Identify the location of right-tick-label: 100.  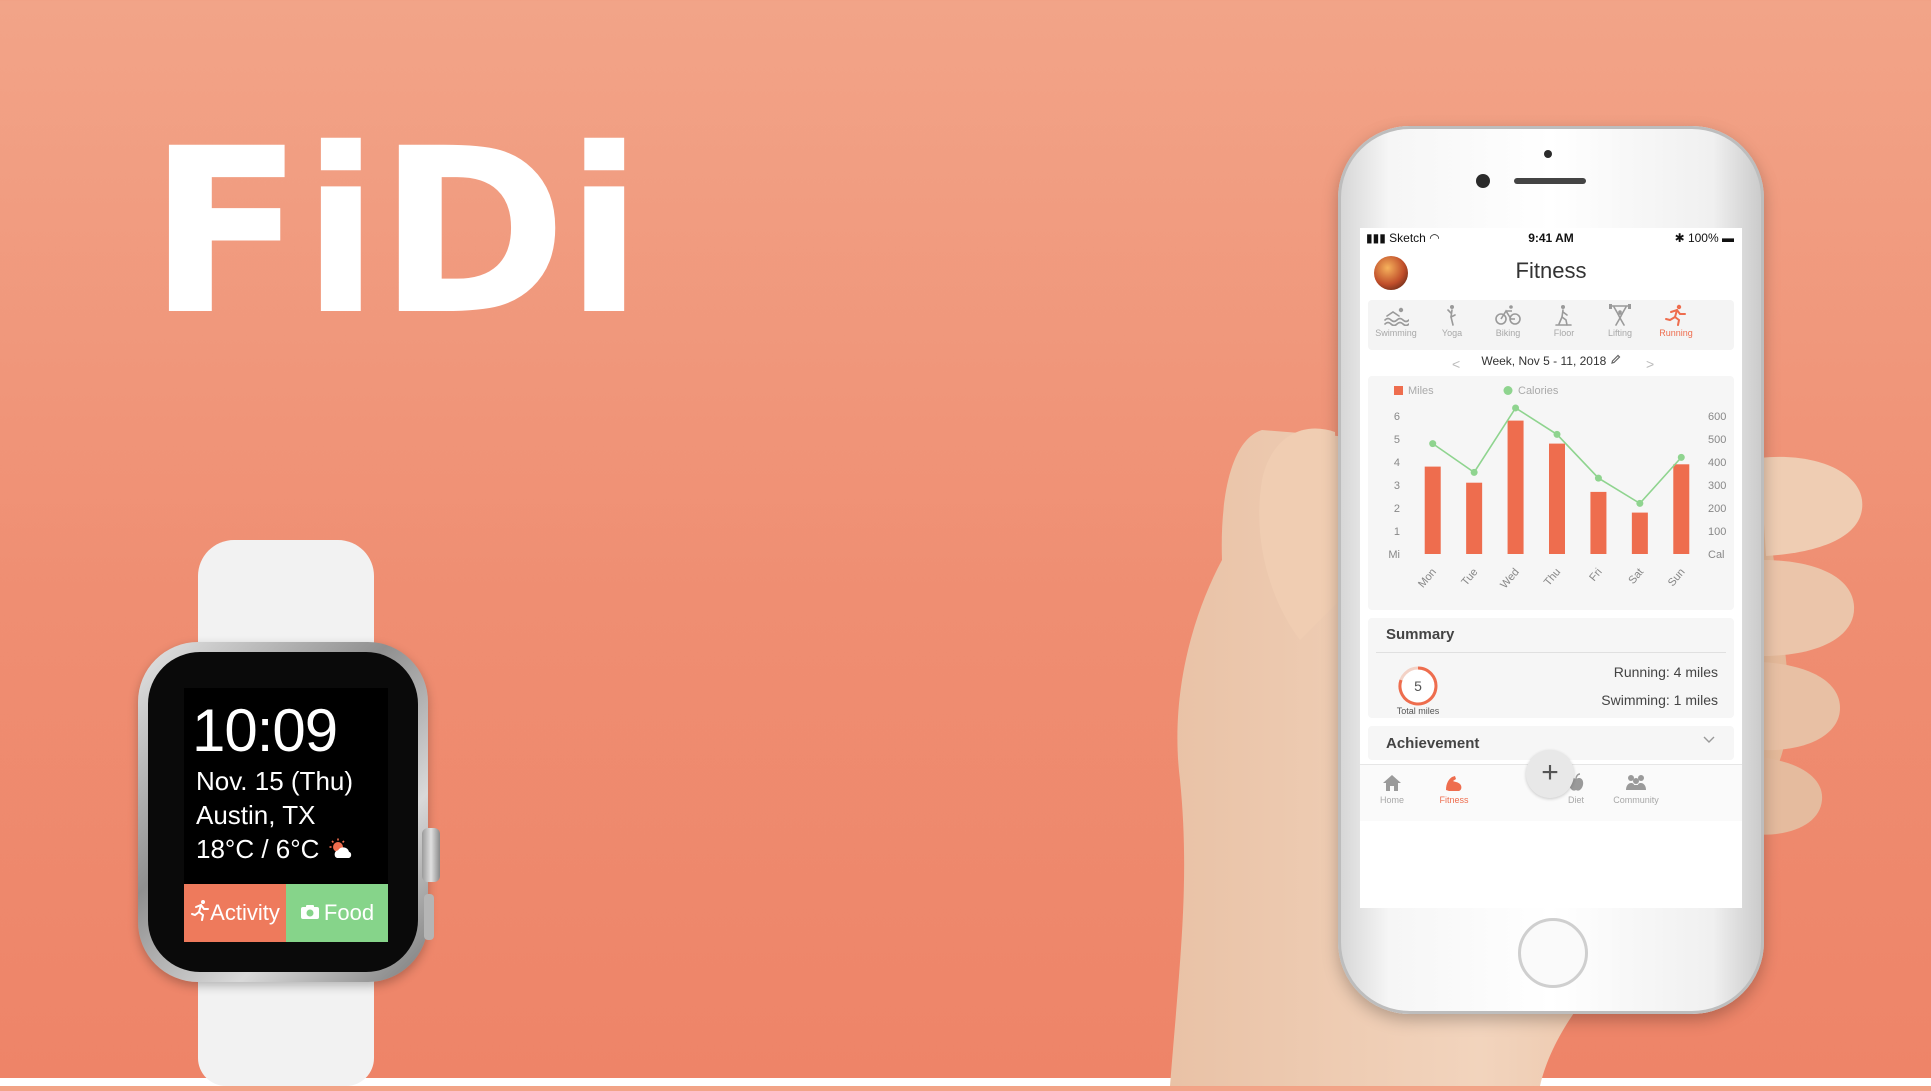
(1717, 532).